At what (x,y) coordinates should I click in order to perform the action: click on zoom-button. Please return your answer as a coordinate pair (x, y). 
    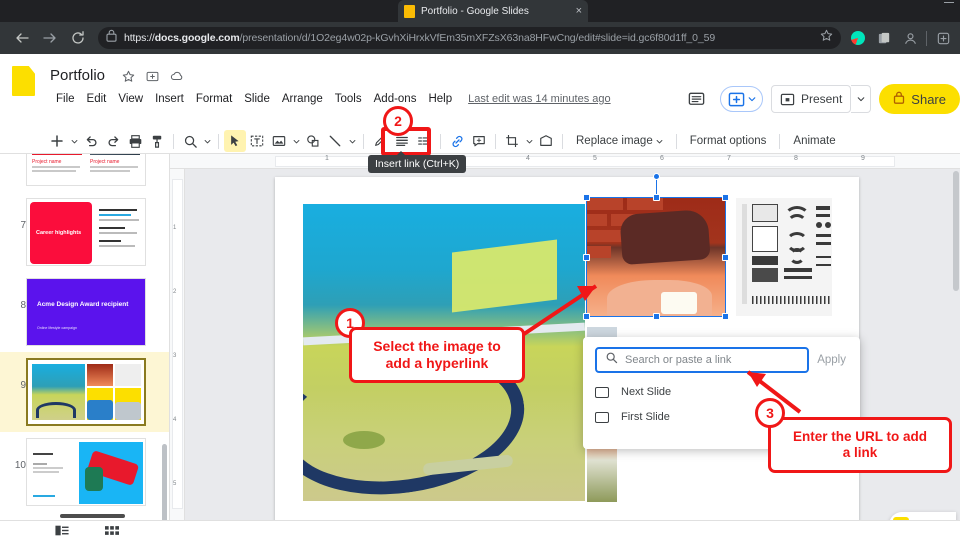
    Looking at the image, I should click on (190, 141).